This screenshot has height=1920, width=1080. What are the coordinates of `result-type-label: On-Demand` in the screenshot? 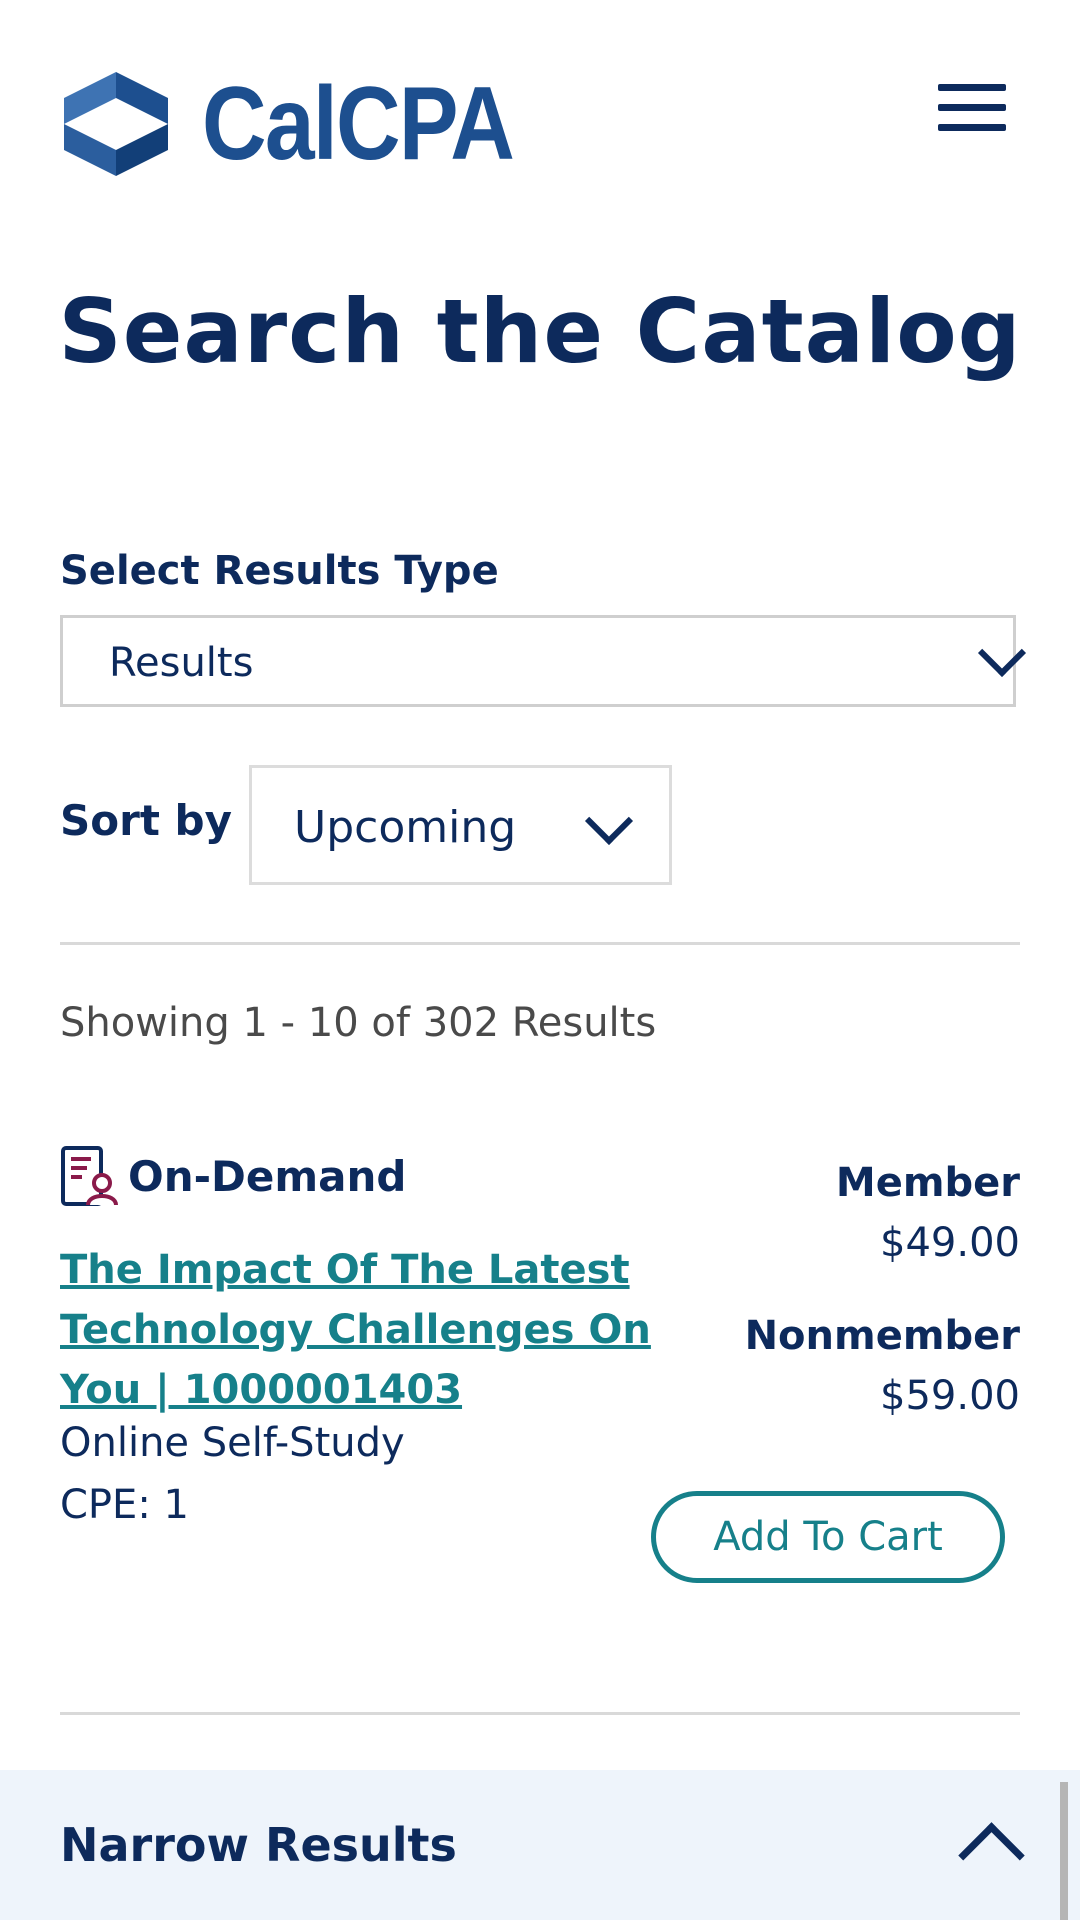 It's located at (267, 1176).